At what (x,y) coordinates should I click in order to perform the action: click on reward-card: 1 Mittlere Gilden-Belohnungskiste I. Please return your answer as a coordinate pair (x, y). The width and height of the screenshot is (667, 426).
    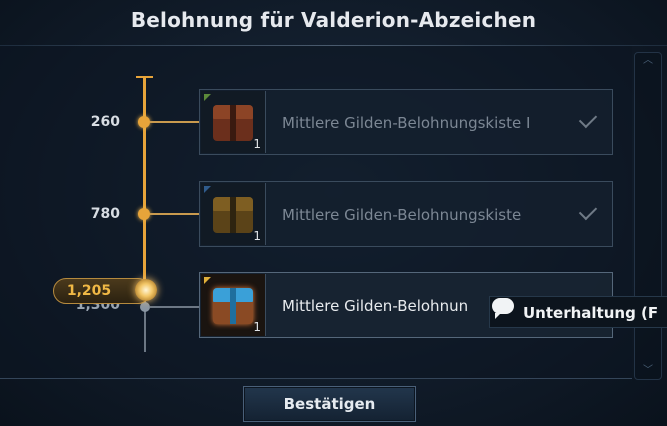
    Looking at the image, I should click on (406, 122).